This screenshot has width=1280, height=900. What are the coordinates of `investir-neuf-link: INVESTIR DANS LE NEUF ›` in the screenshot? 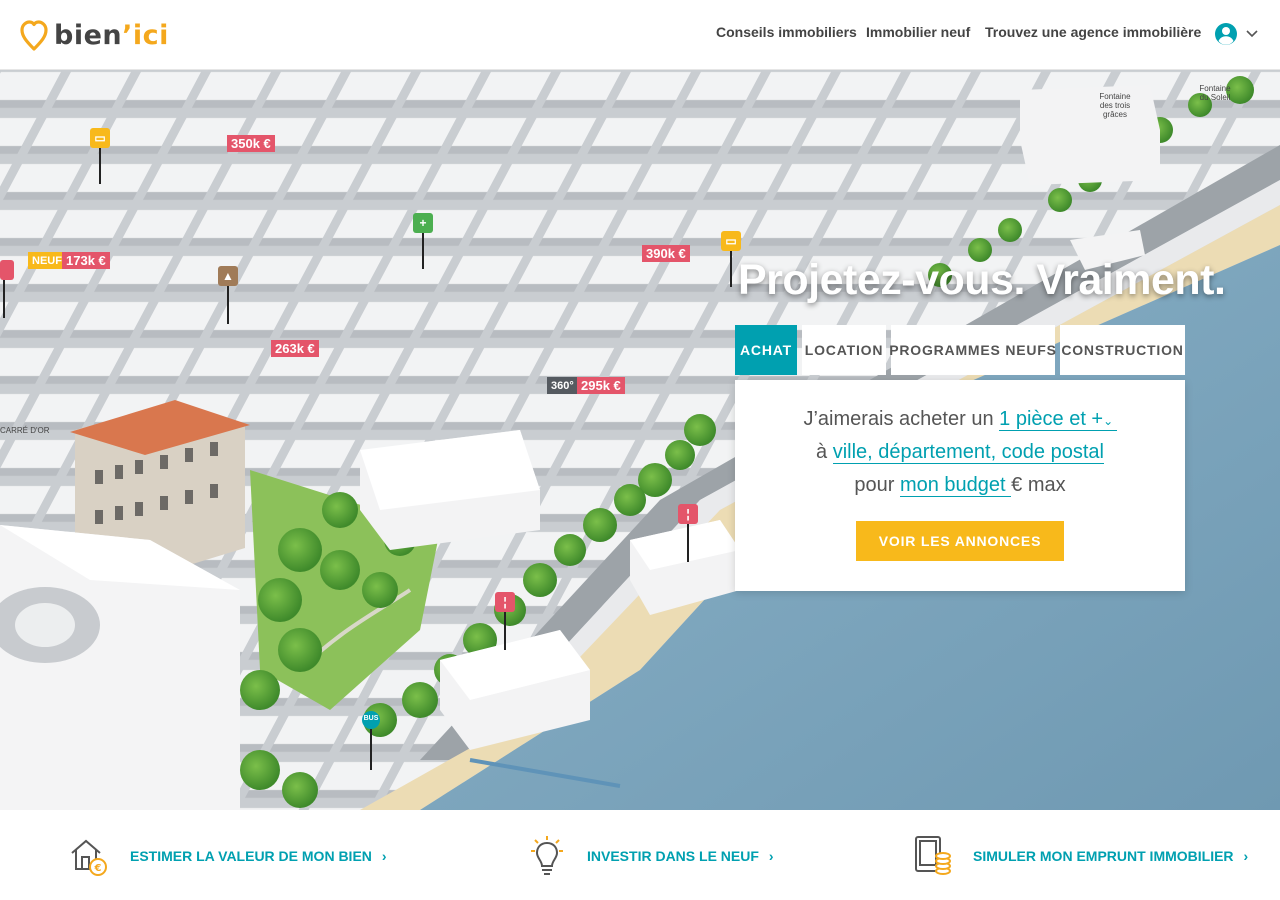 It's located at (650, 856).